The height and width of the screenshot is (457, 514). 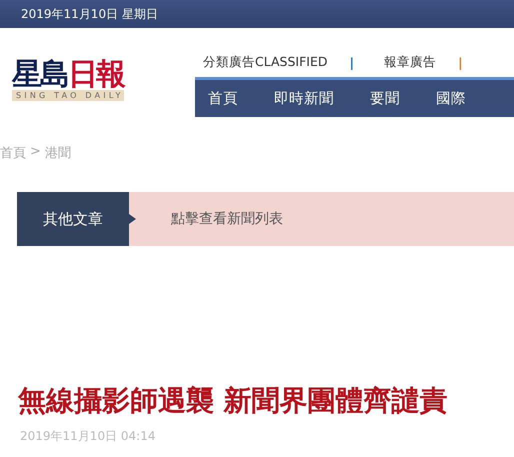 I want to click on nav-item: 國際, so click(x=451, y=98).